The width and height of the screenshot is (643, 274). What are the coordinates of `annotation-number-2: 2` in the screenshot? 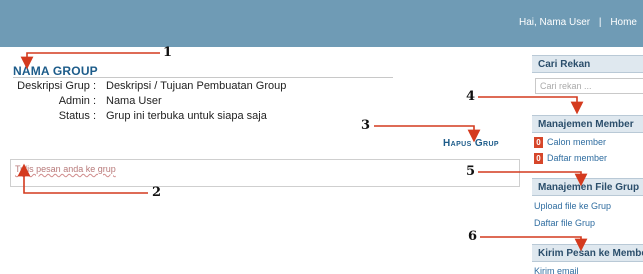 It's located at (157, 192).